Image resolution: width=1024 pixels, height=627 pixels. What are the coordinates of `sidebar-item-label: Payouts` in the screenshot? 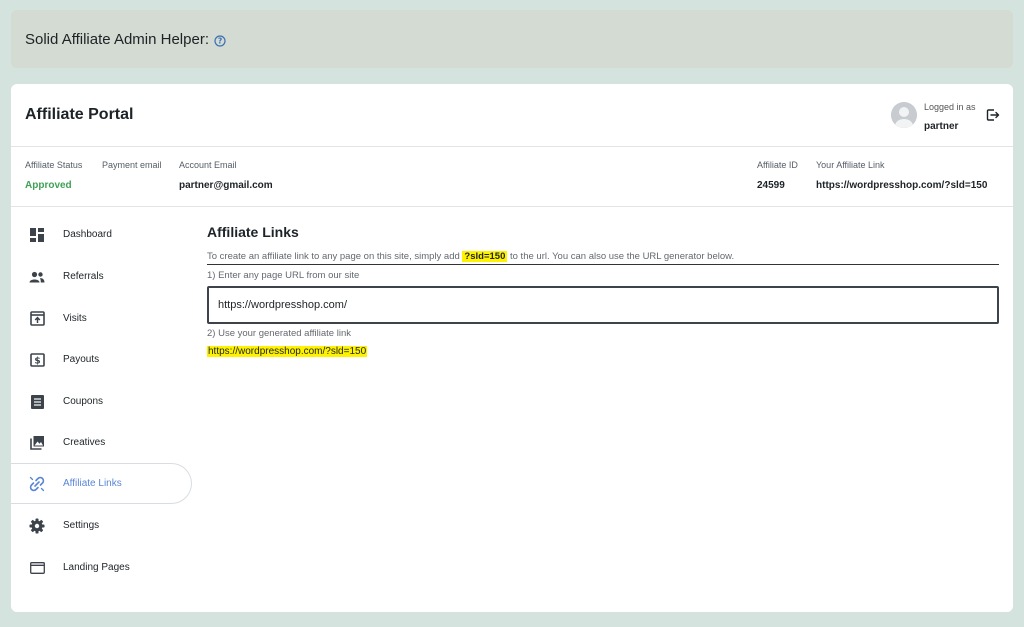 It's located at (81, 359).